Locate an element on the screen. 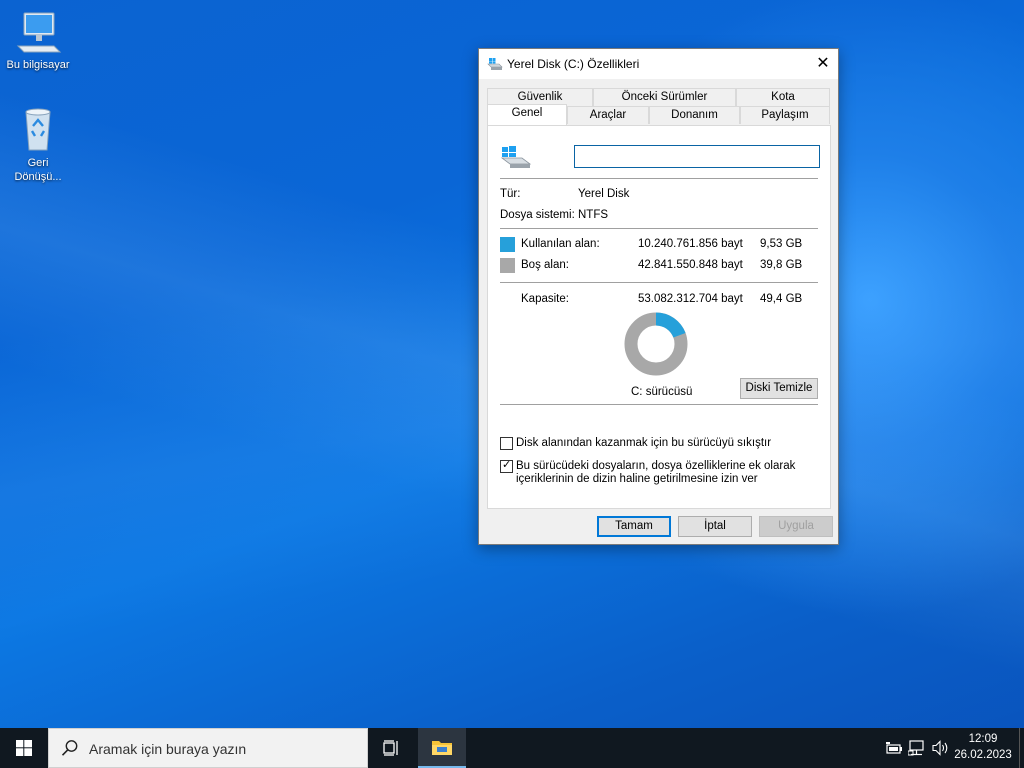  disk-cleanup-button: Diski Temizle is located at coordinates (779, 388).